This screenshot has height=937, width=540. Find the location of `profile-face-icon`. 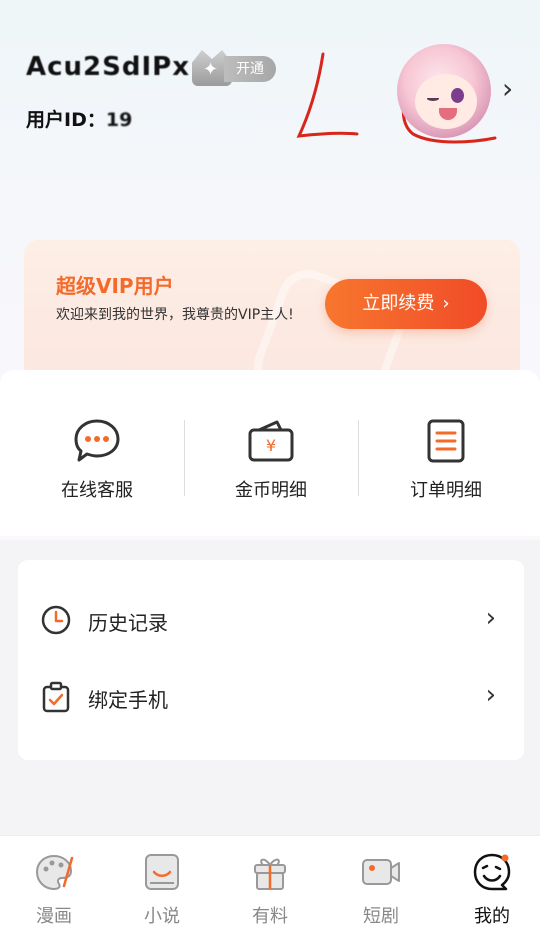

profile-face-icon is located at coordinates (492, 872).